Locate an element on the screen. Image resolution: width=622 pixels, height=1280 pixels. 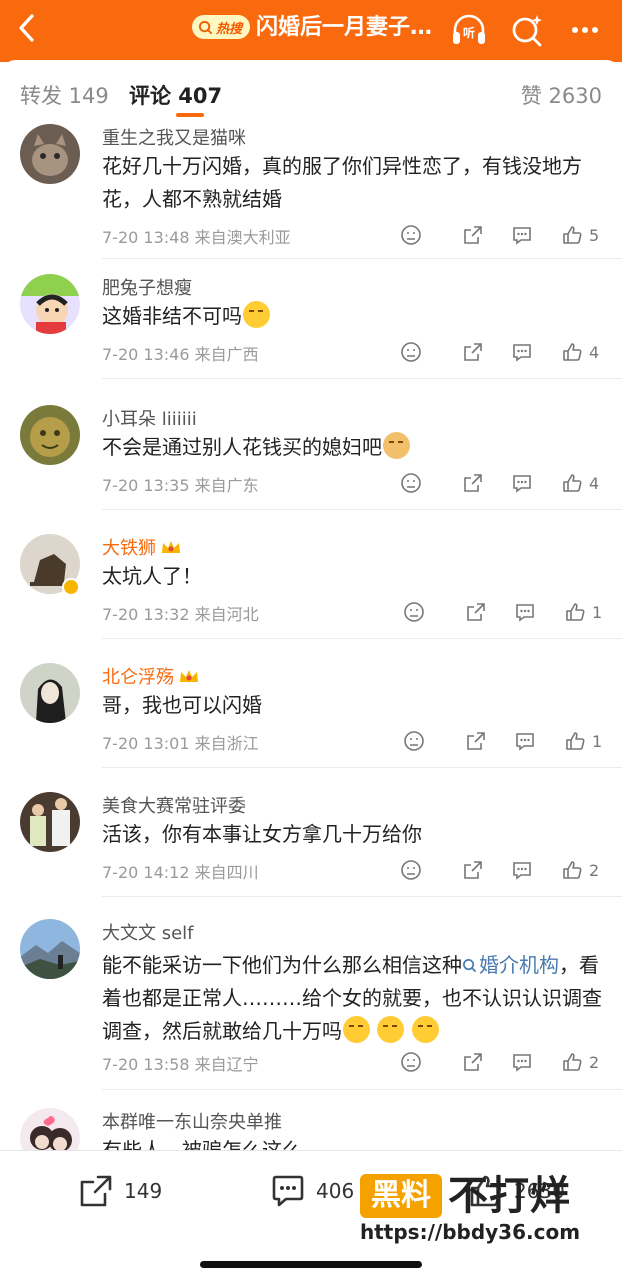
username: 美食大赛常驻评委 is located at coordinates (174, 805).